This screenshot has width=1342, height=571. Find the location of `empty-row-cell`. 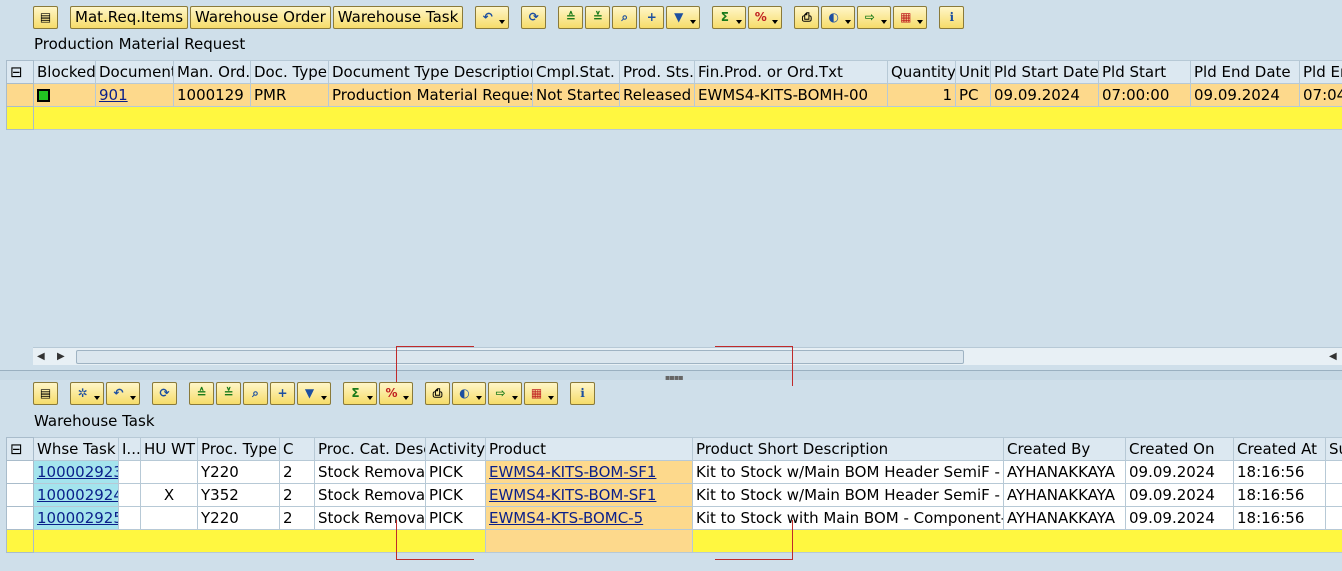

empty-row-cell is located at coordinates (687, 118).